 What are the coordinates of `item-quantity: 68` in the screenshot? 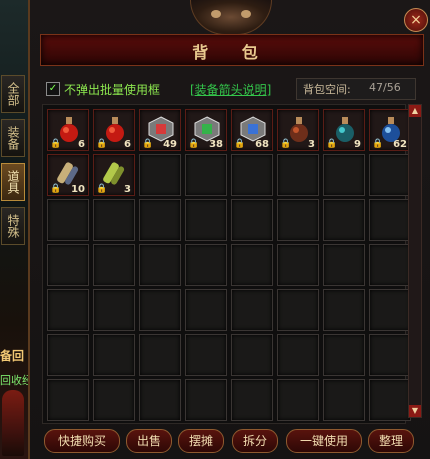 It's located at (262, 144).